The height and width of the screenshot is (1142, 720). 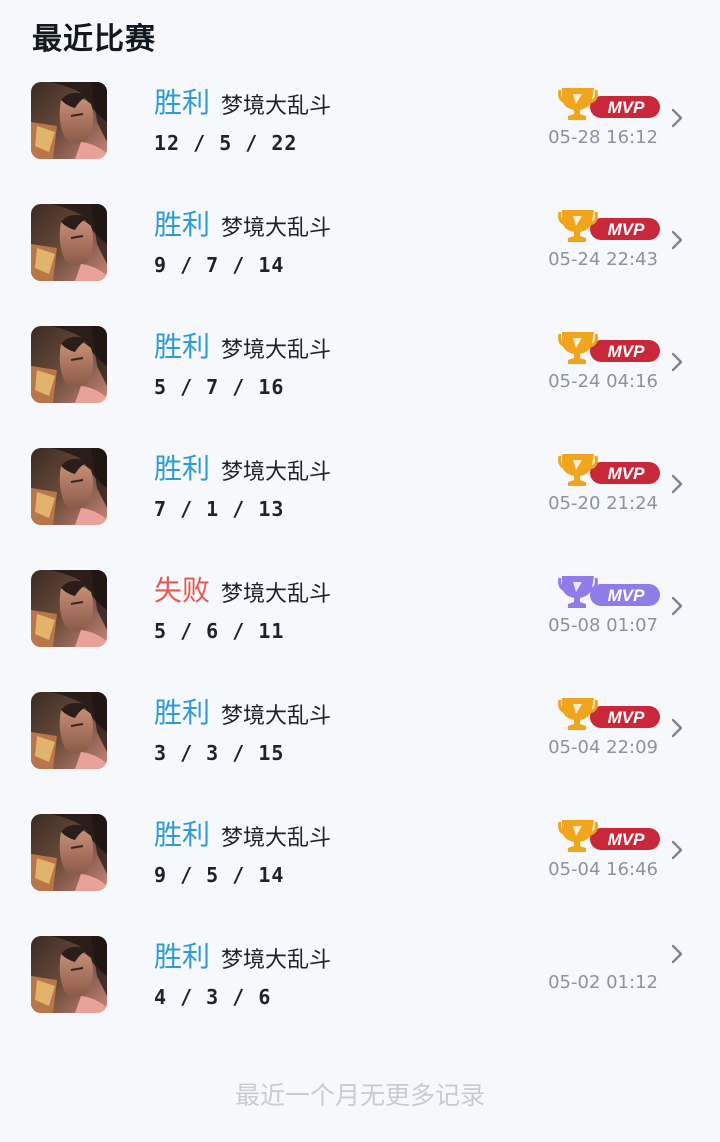 I want to click on match-time: 05-04 22:09, so click(x=603, y=747).